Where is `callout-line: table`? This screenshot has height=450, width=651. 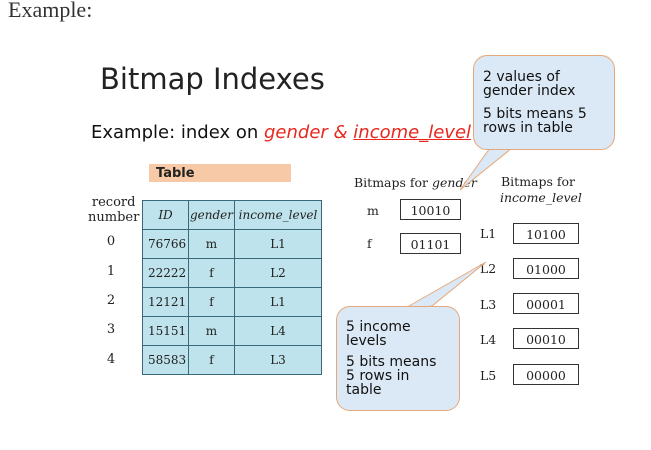 callout-line: table is located at coordinates (364, 390).